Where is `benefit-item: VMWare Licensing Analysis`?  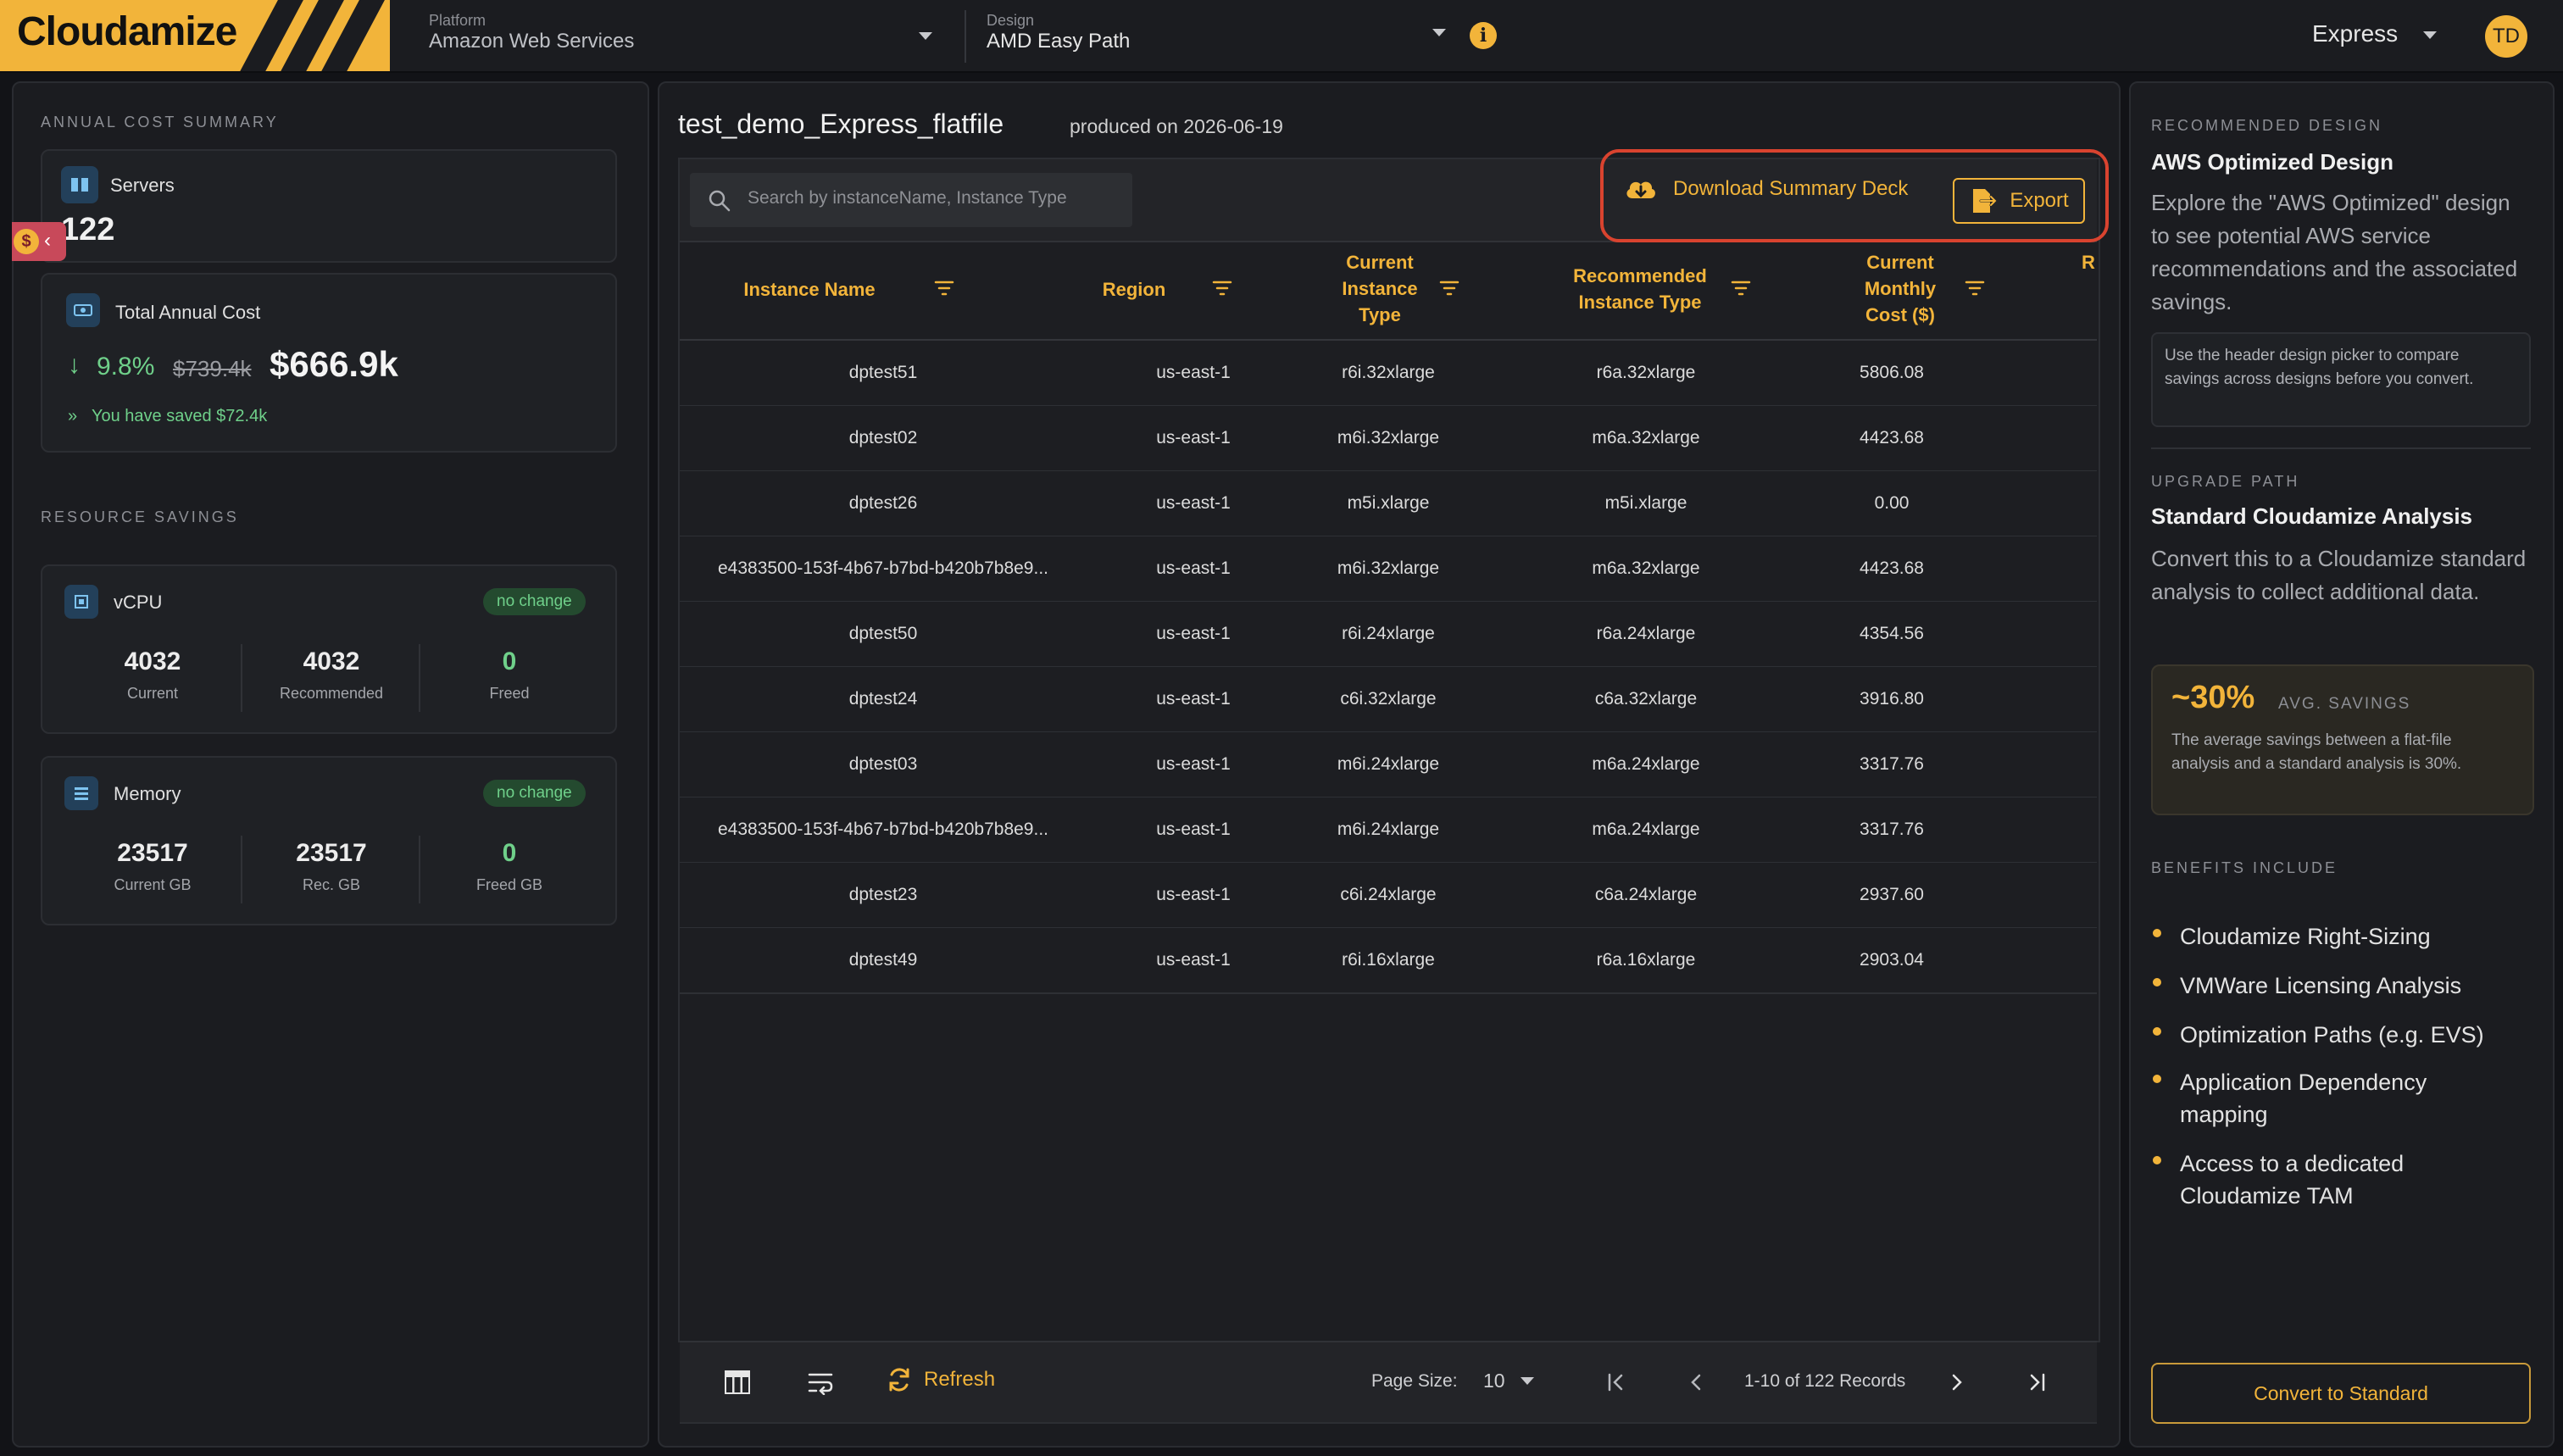 benefit-item: VMWare Licensing Analysis is located at coordinates (2321, 986).